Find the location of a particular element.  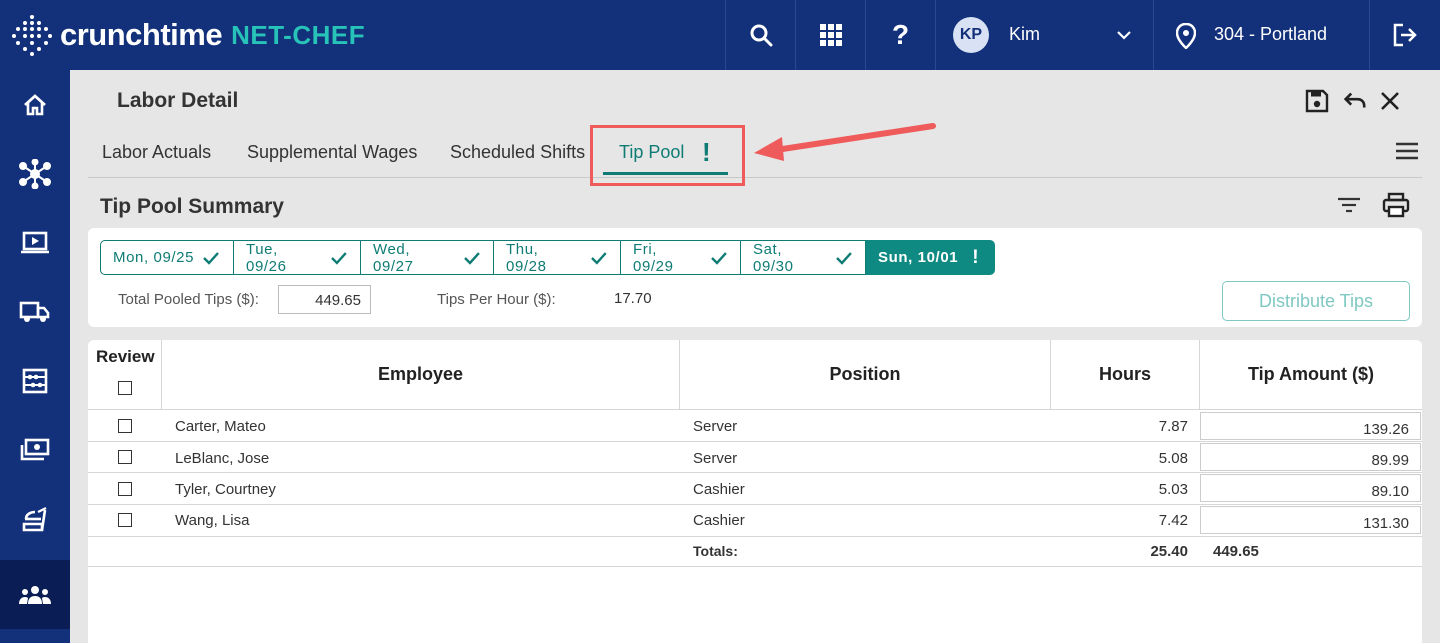

search-button is located at coordinates (760, 35).